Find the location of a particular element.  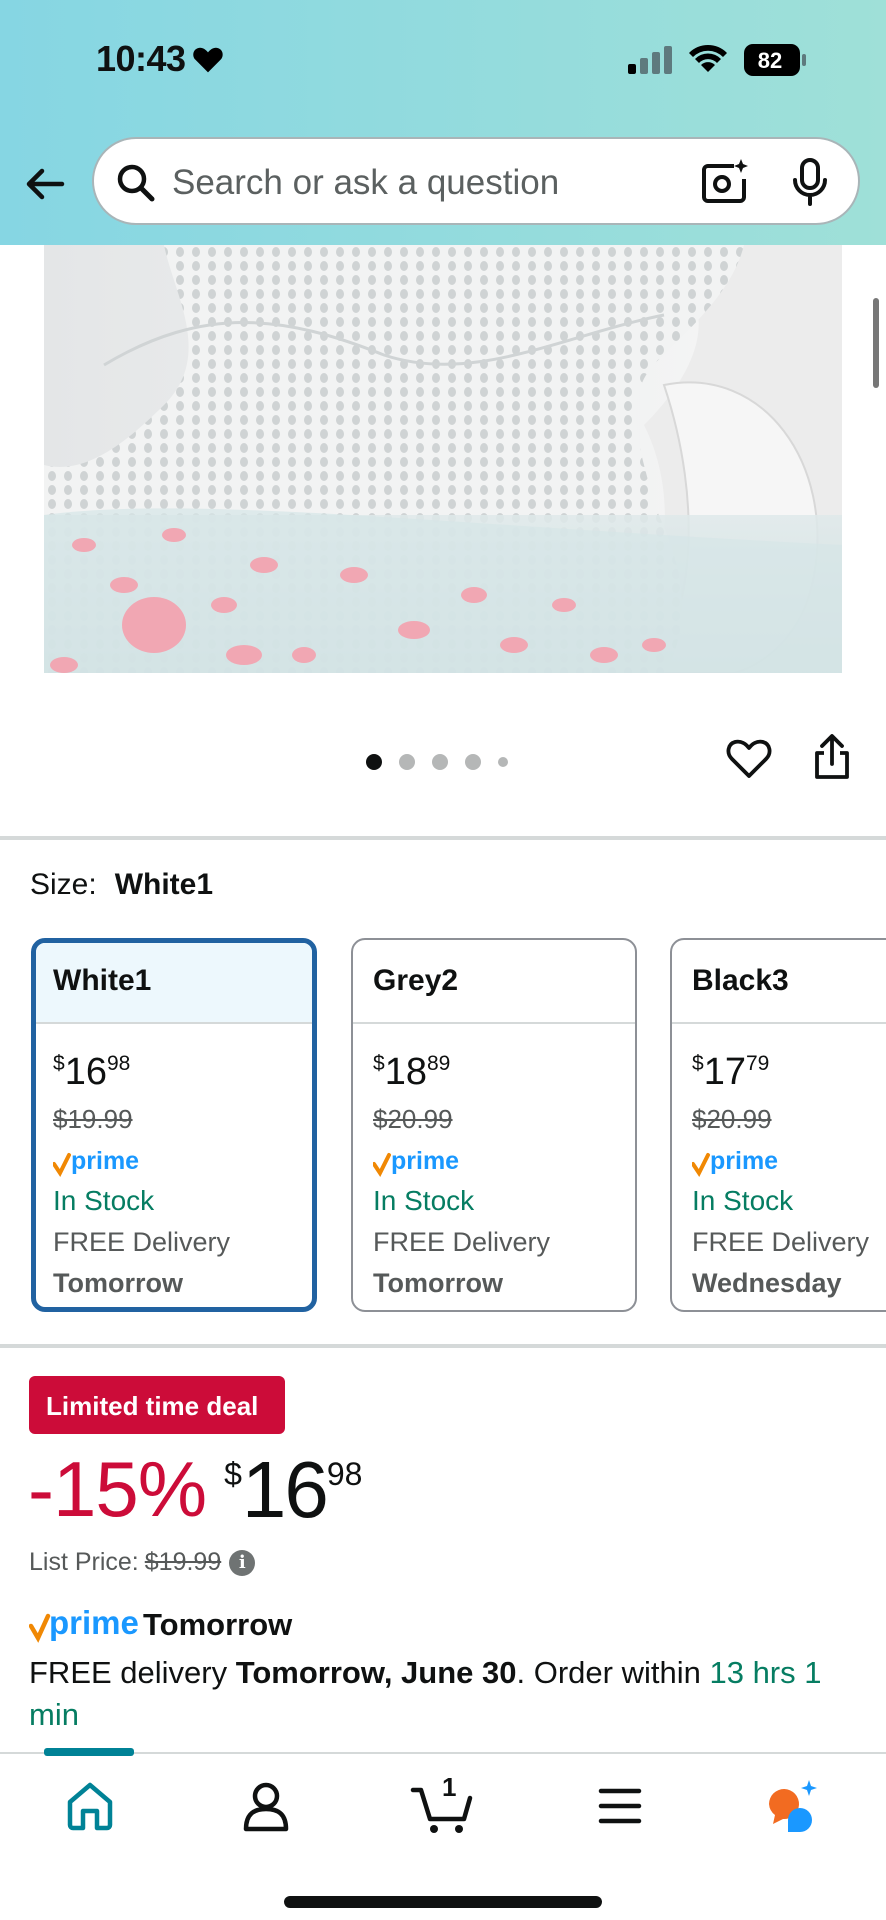

battery-level: 82 is located at coordinates (770, 60).